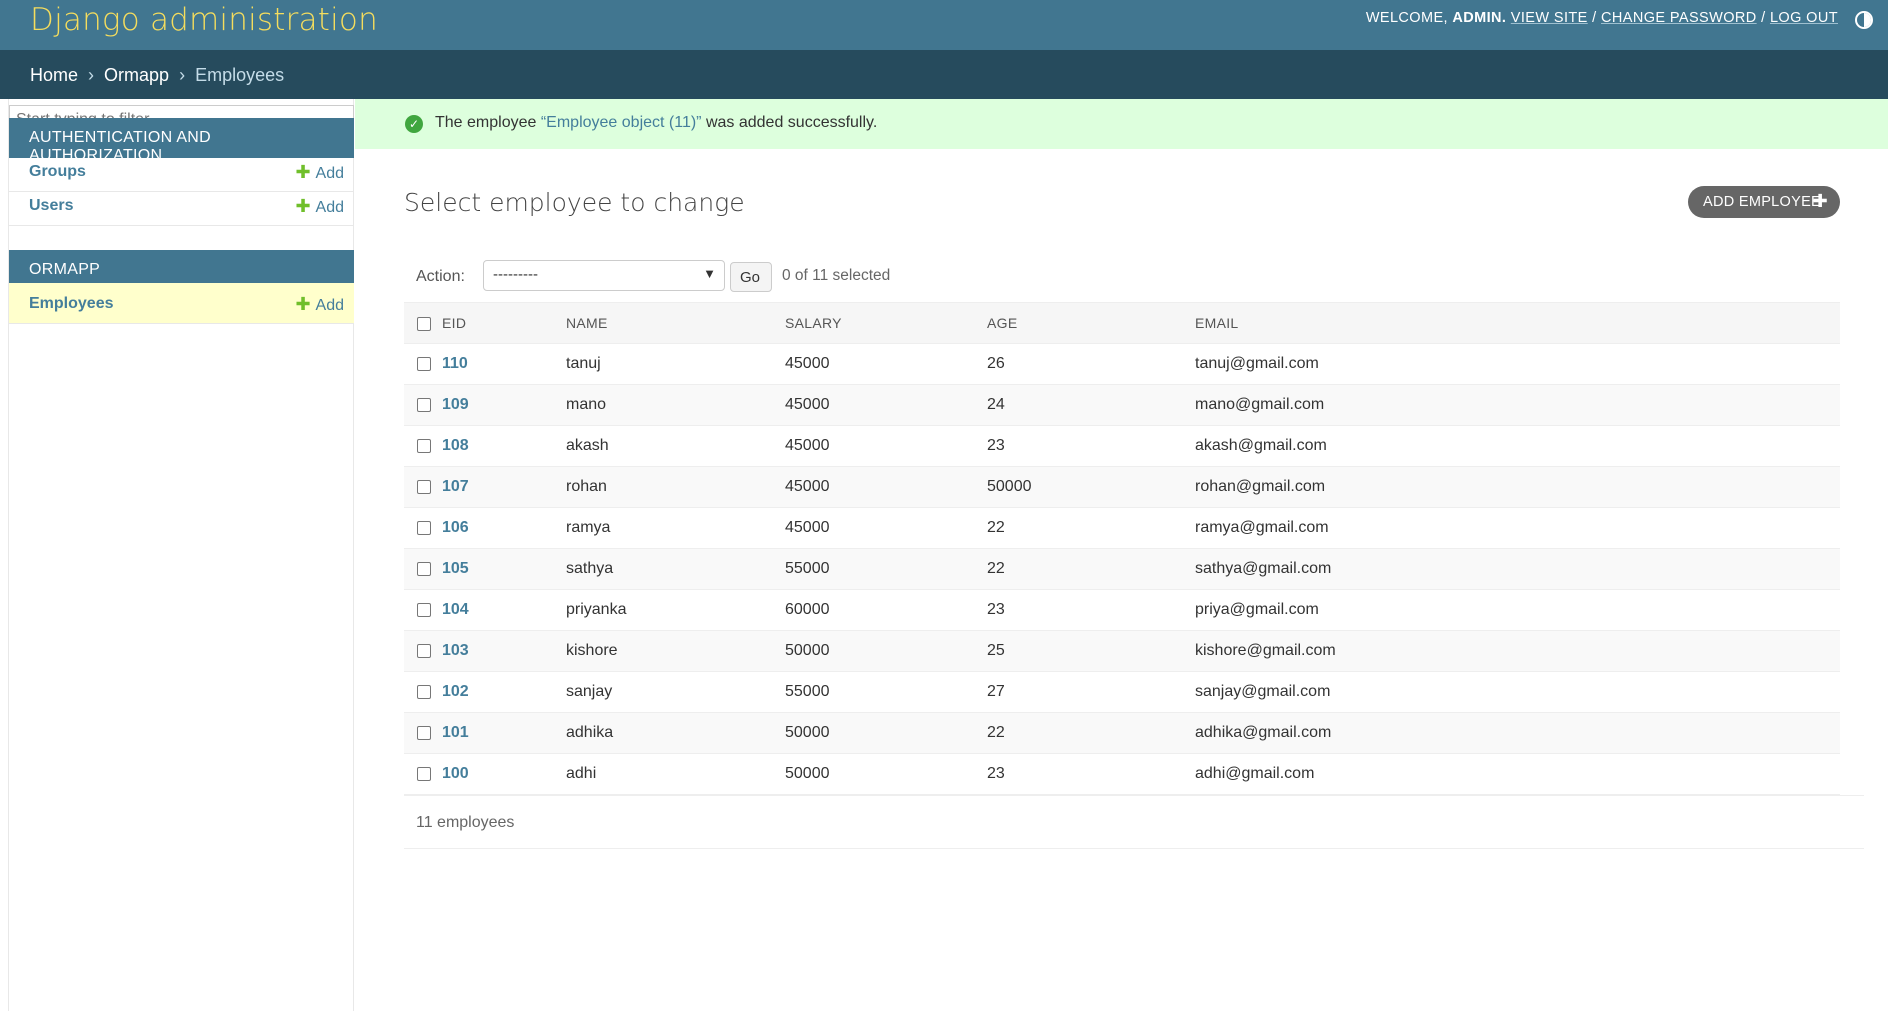 The height and width of the screenshot is (1011, 1892). I want to click on success-check-icon: ✓, so click(414, 124).